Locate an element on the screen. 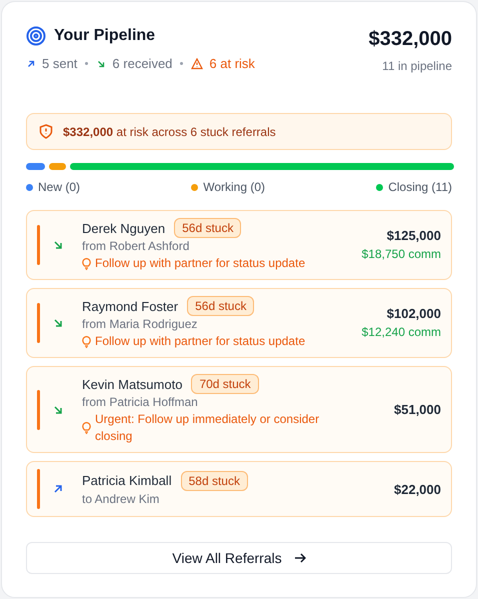 The width and height of the screenshot is (478, 599). referral-amount: $22,000 is located at coordinates (417, 489).